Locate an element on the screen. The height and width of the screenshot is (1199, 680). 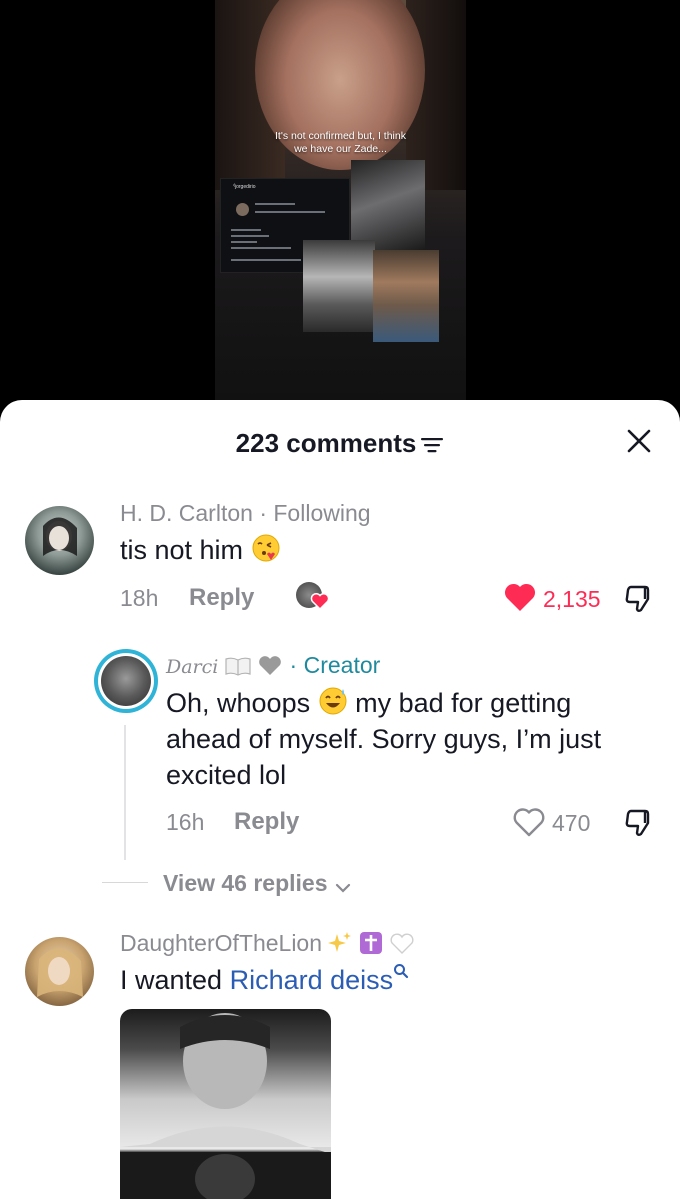
comment-timestamp: 18h is located at coordinates (139, 598).